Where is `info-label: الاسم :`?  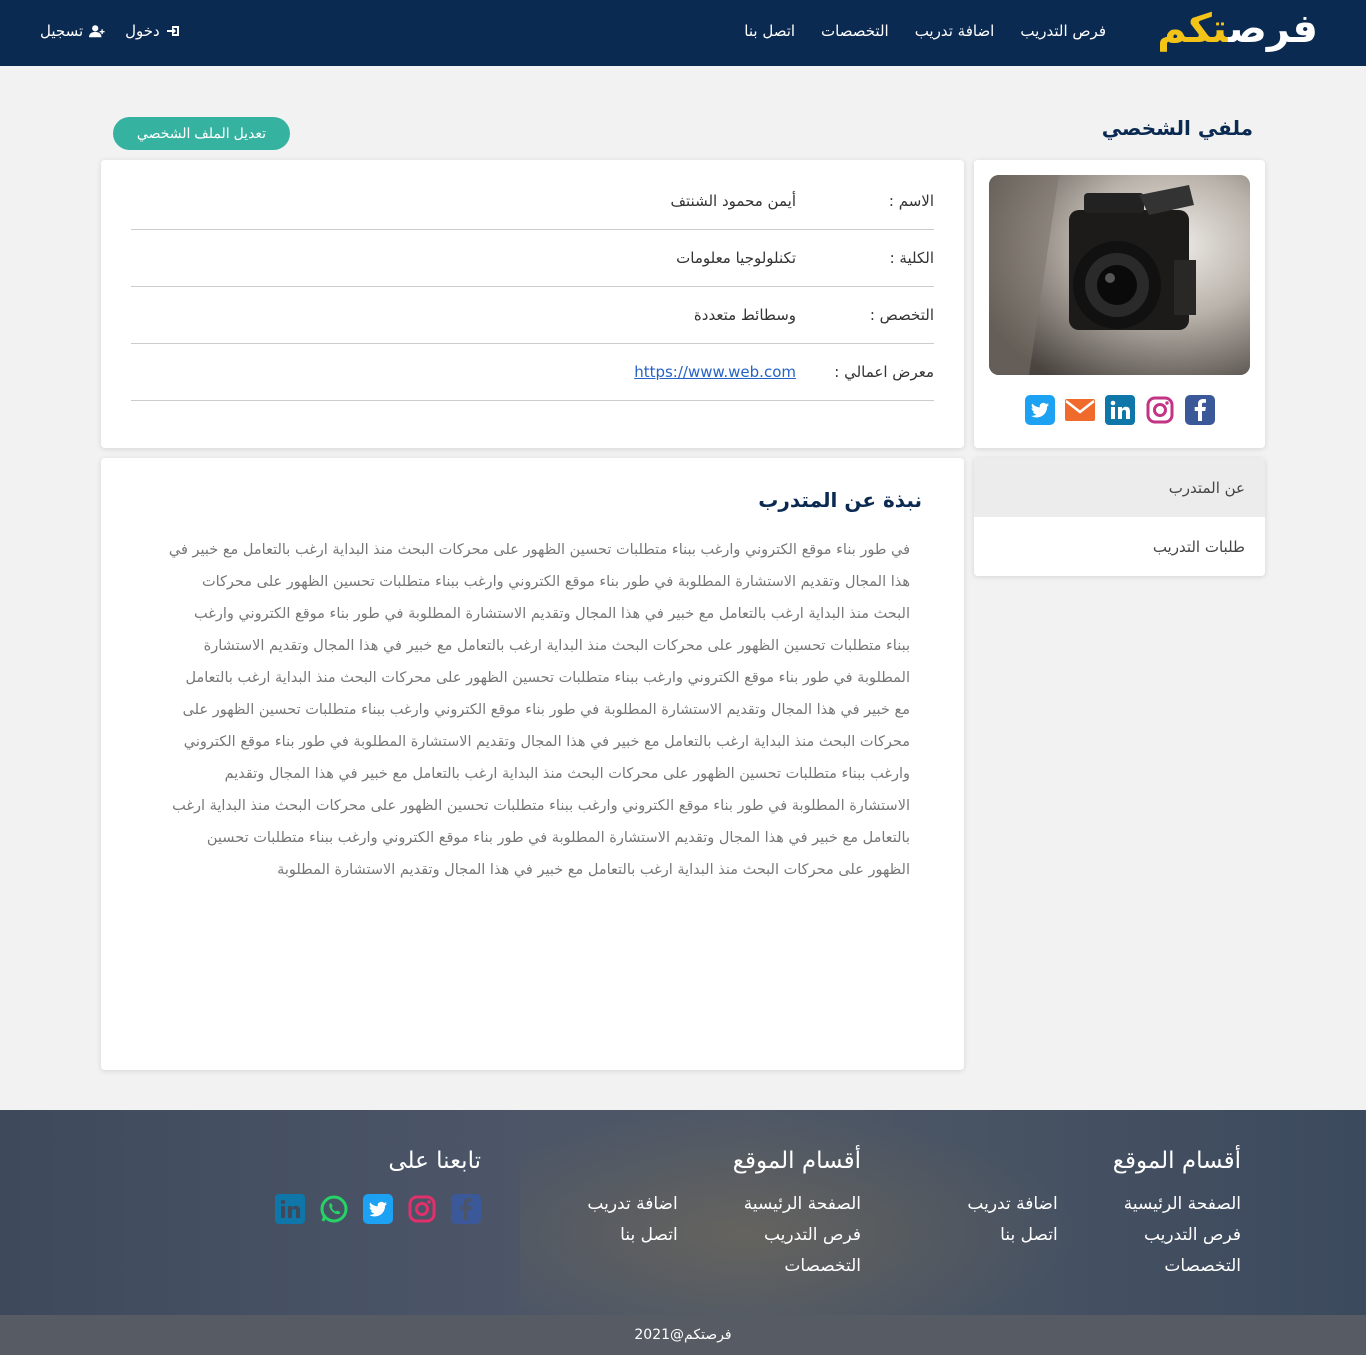
info-label: الاسم : is located at coordinates (911, 201).